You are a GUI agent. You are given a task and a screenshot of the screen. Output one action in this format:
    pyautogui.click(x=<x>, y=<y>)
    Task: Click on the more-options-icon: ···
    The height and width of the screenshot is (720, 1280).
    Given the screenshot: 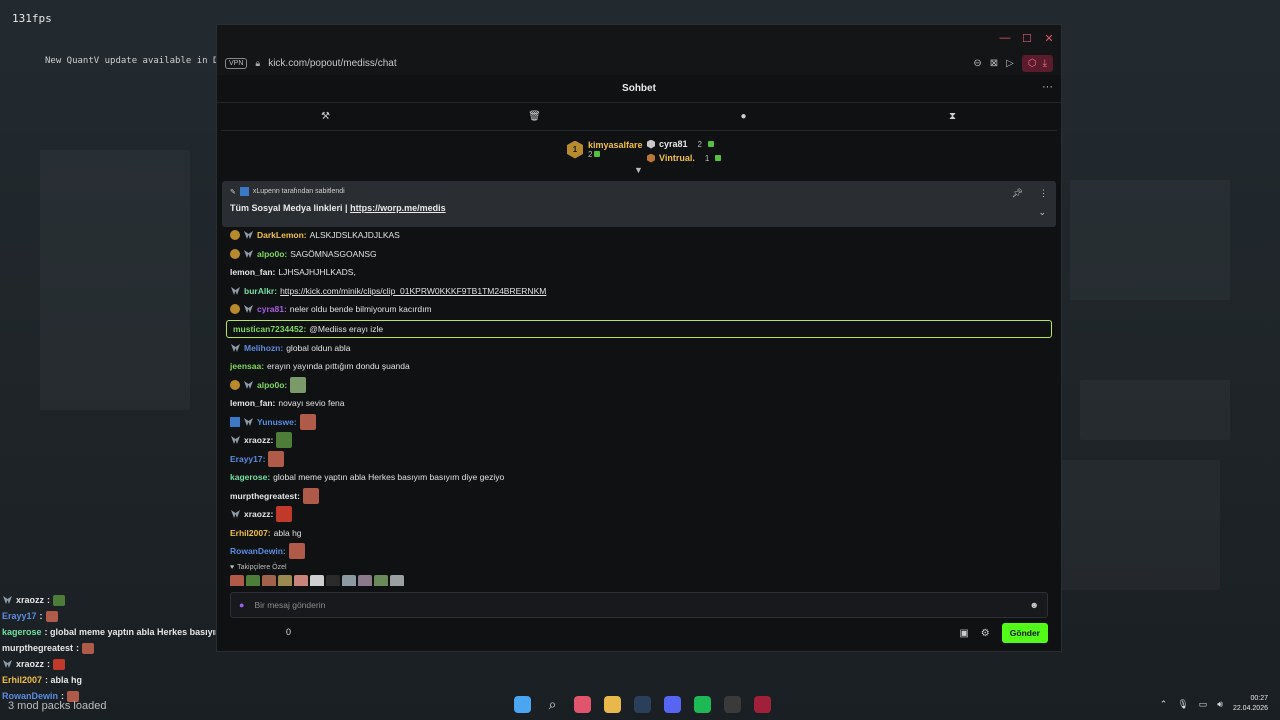 What is the action you would take?
    pyautogui.click(x=1047, y=87)
    